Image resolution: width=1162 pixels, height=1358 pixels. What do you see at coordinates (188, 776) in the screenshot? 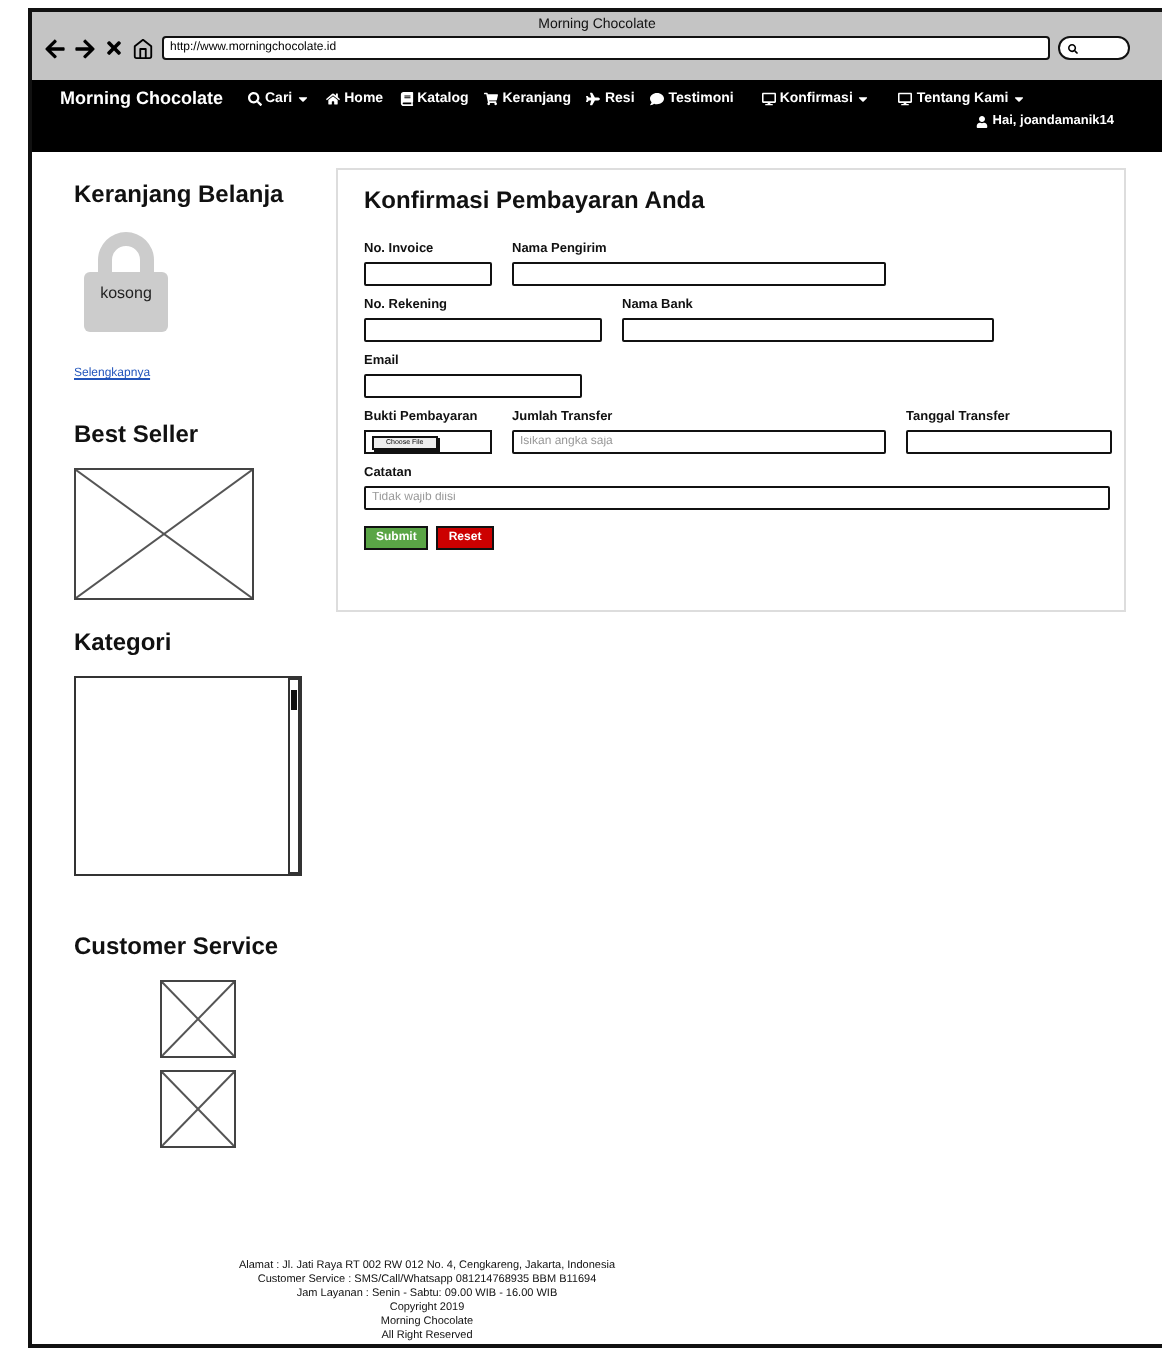
I see `category-list` at bounding box center [188, 776].